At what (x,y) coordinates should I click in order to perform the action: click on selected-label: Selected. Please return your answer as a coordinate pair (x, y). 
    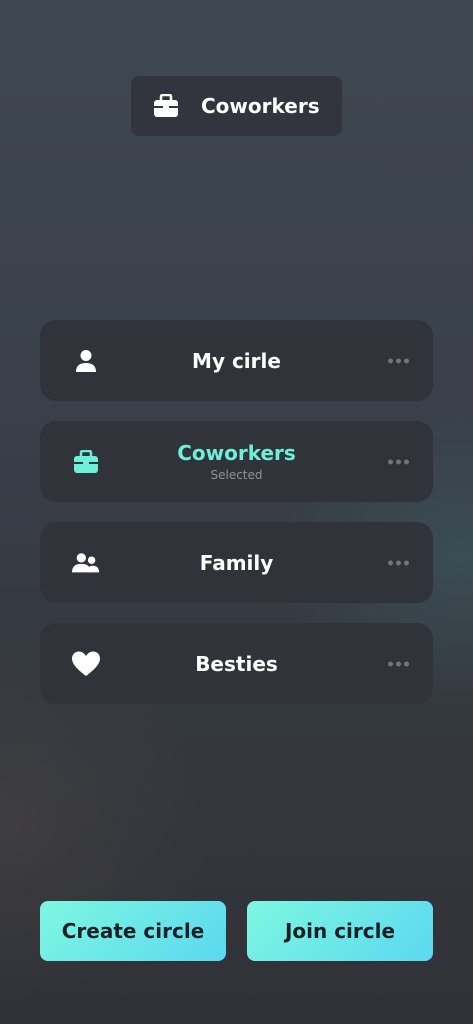
    Looking at the image, I should click on (236, 475).